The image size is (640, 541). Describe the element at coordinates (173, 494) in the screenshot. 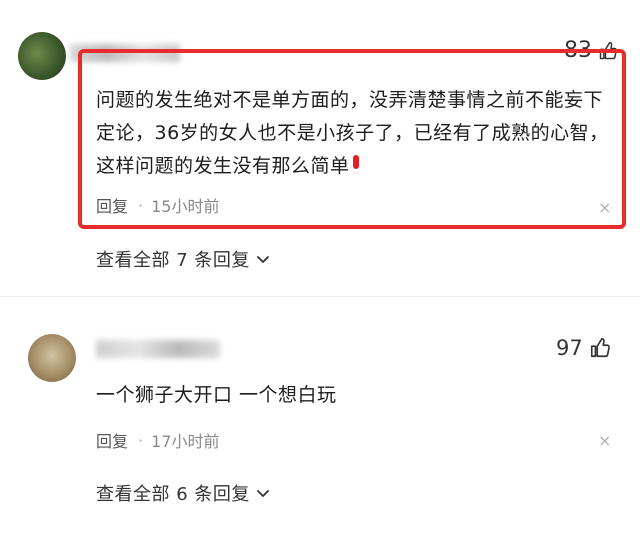

I see `view-all-replies-label: 查看全部 6 条回复` at that location.